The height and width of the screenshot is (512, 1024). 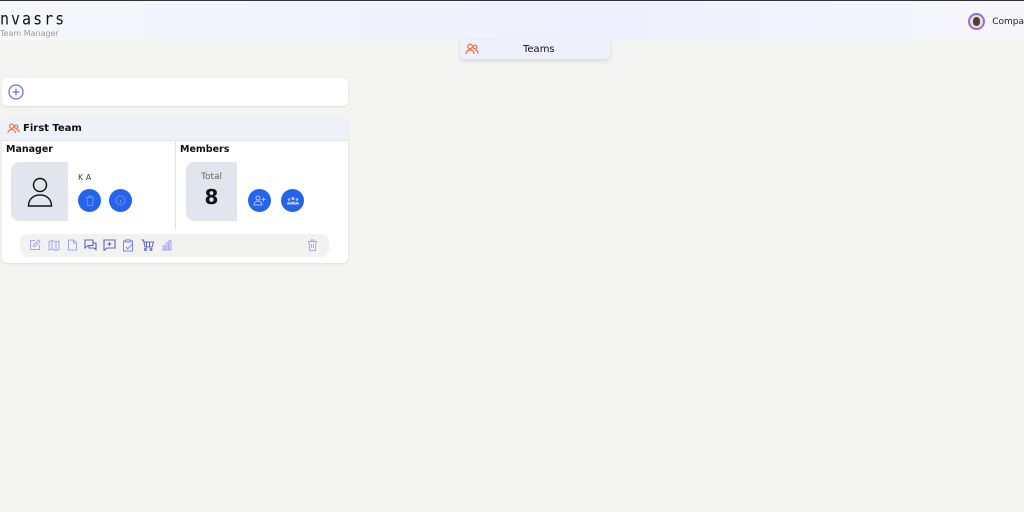 I want to click on total-value: 8, so click(x=211, y=197).